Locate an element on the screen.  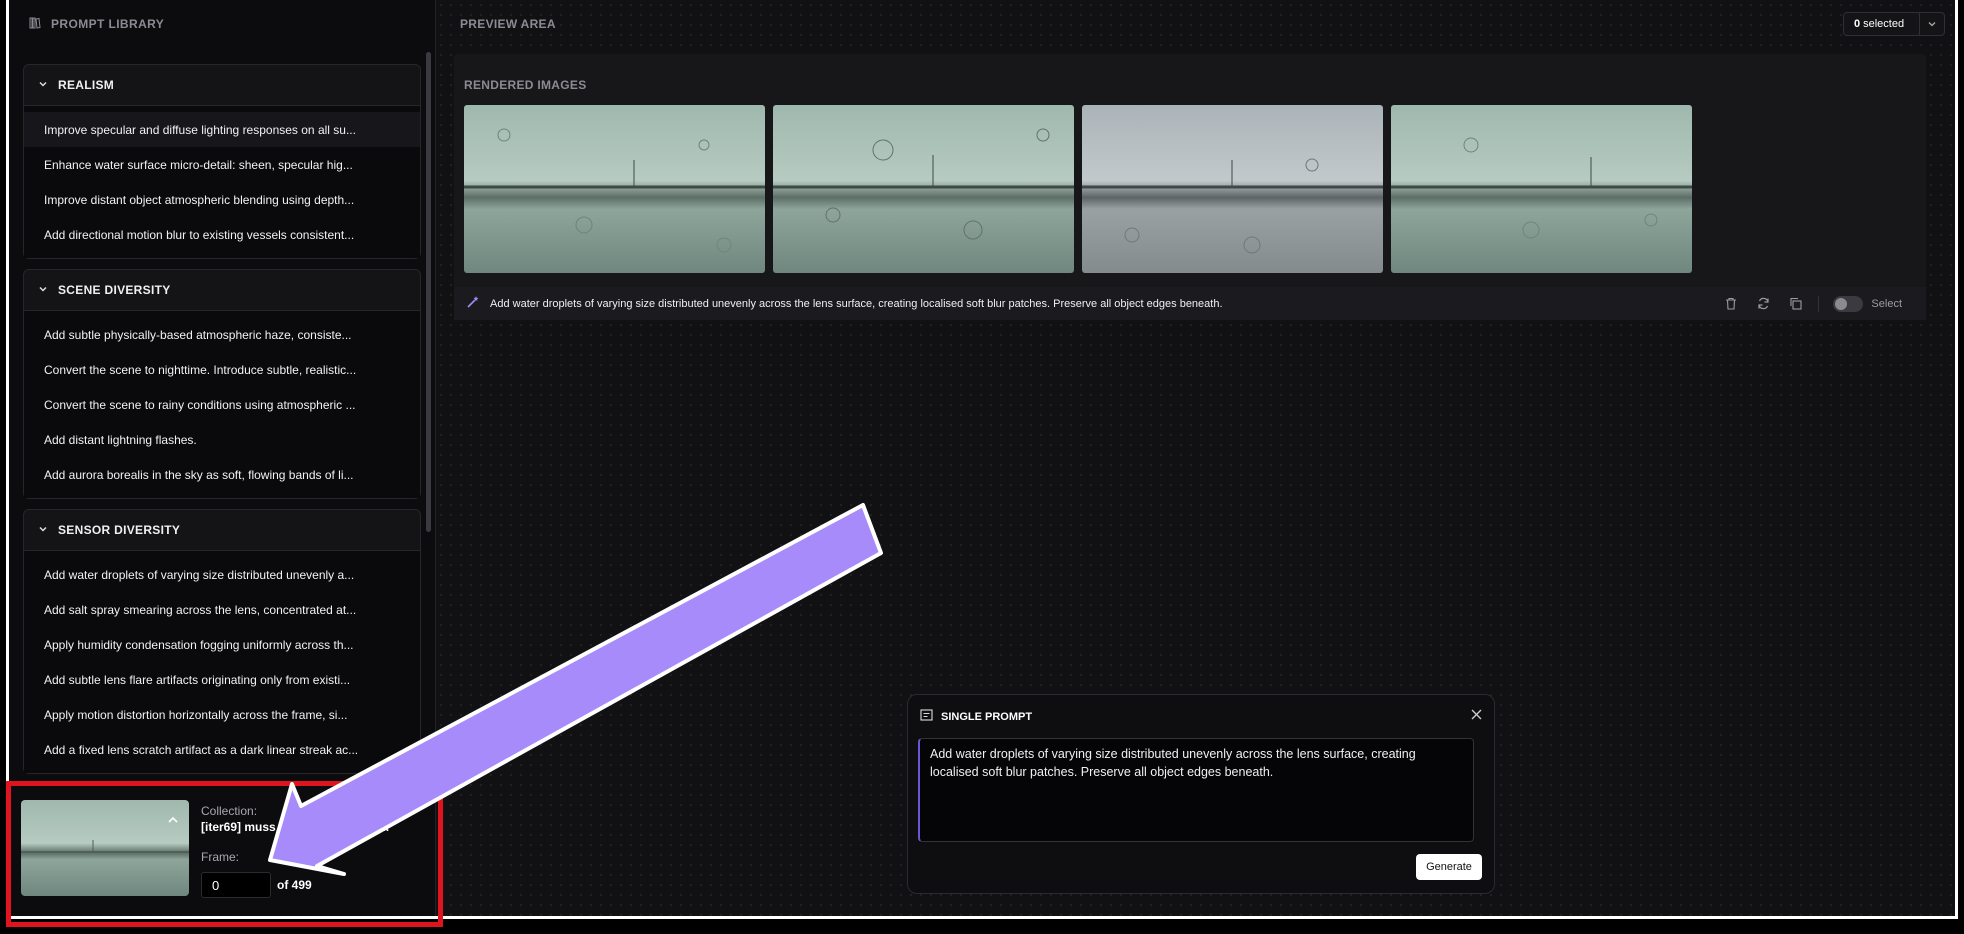
library-icon is located at coordinates (35, 24).